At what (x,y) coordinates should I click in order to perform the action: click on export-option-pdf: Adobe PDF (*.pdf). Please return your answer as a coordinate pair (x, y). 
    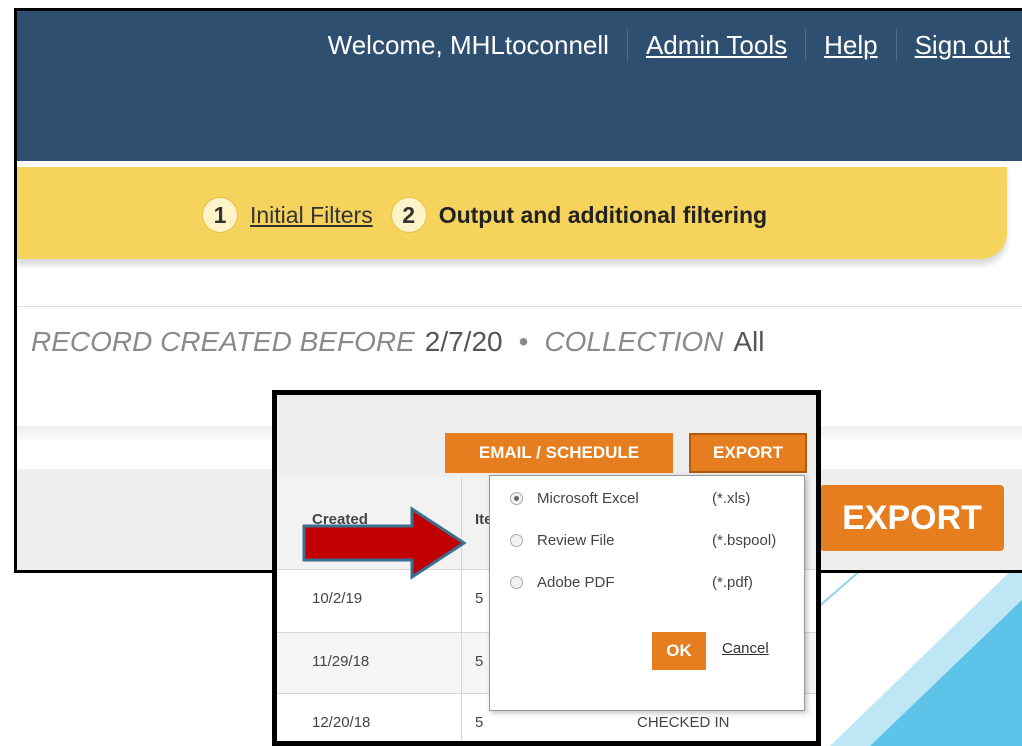
    Looking at the image, I should click on (631, 582).